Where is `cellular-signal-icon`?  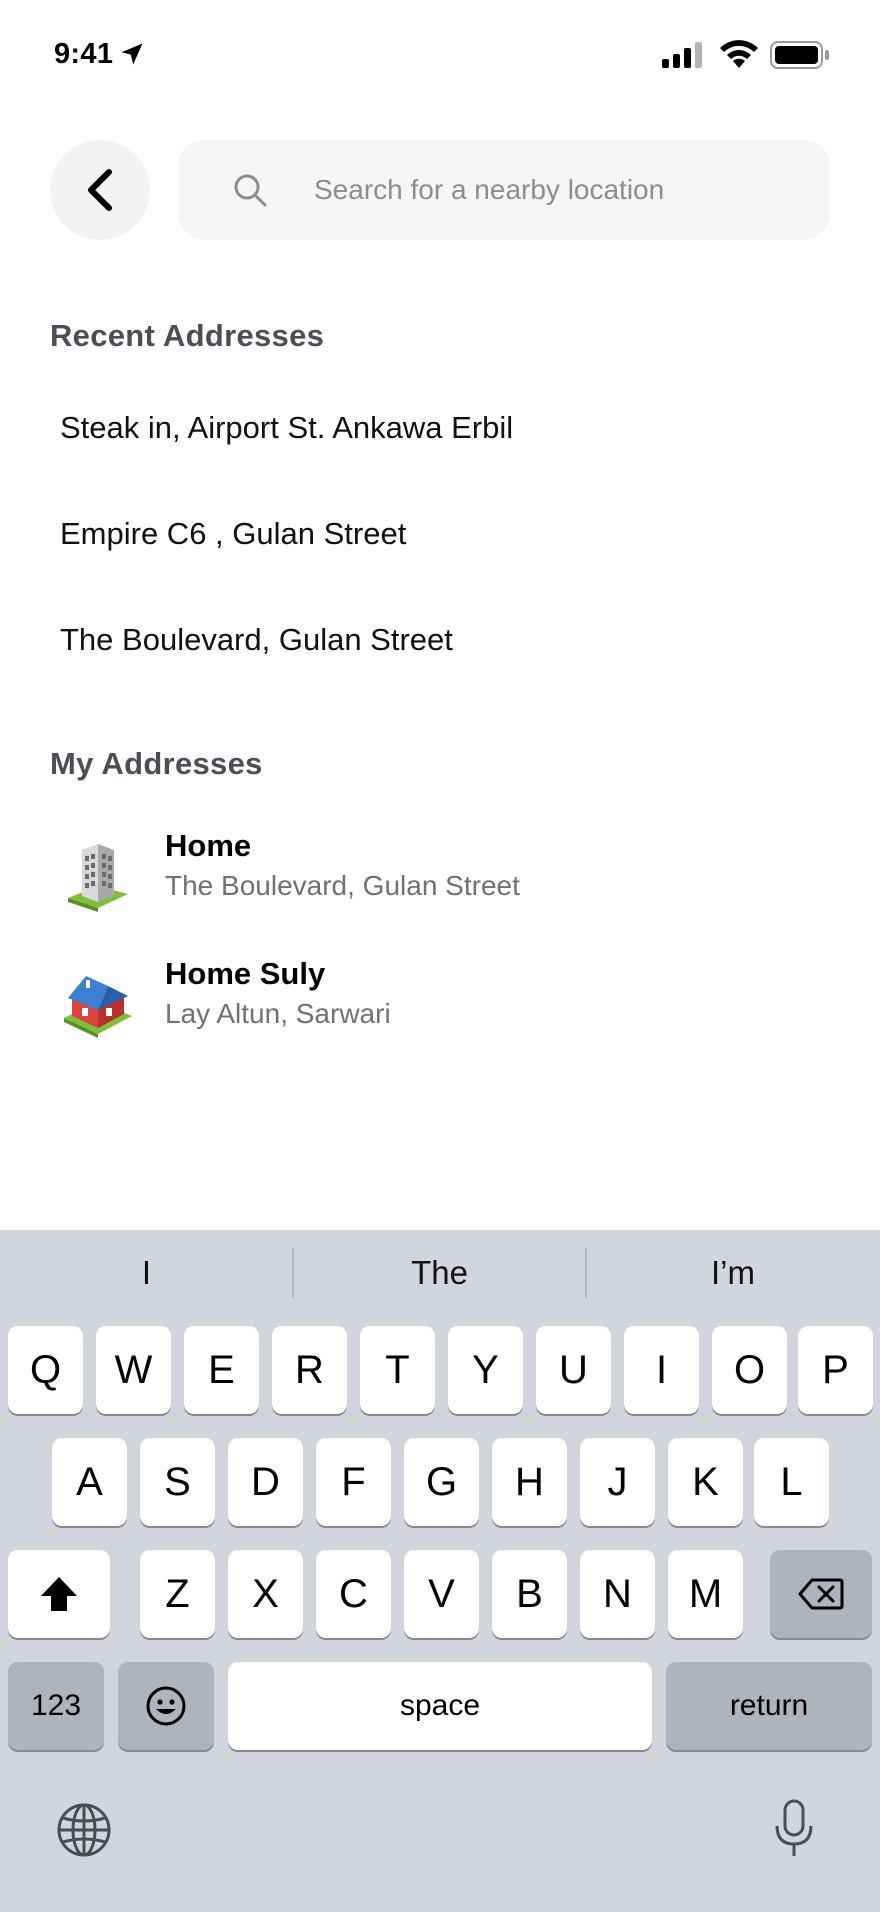 cellular-signal-icon is located at coordinates (682, 55).